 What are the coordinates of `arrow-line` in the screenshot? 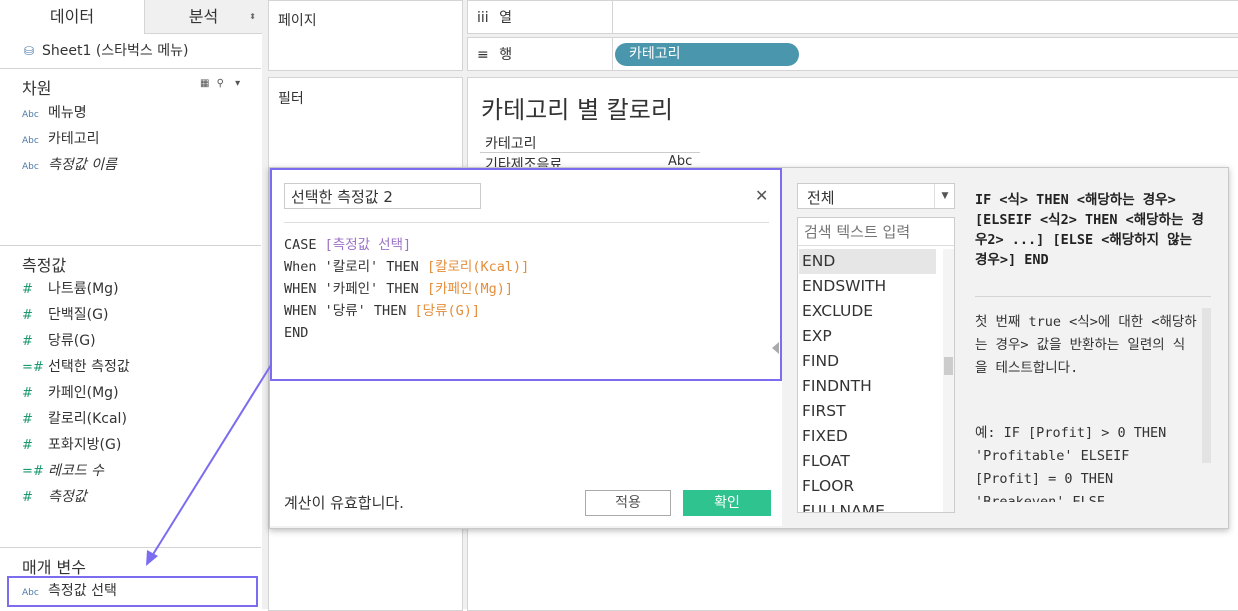 It's located at (211, 460).